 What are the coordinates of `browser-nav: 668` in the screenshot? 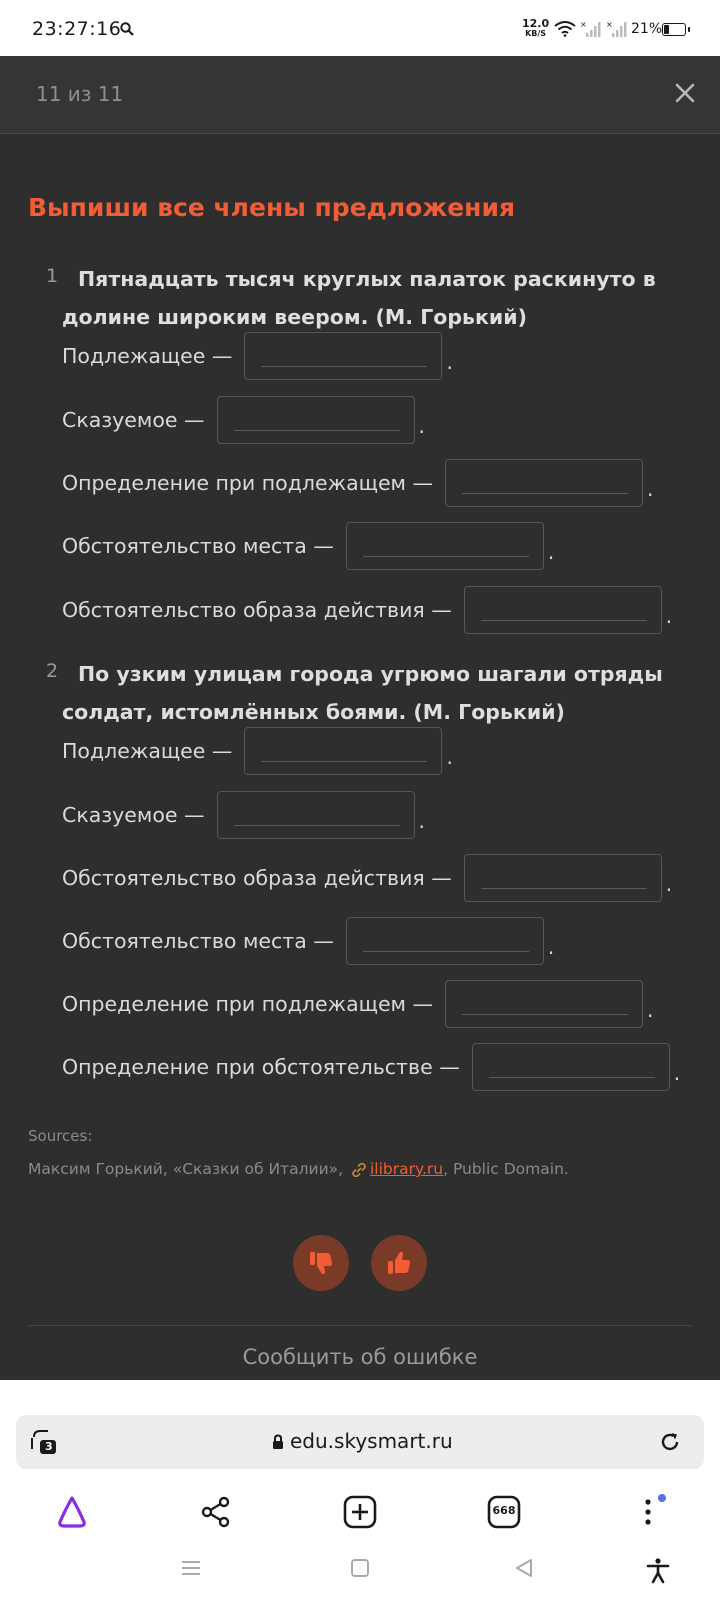 It's located at (360, 1510).